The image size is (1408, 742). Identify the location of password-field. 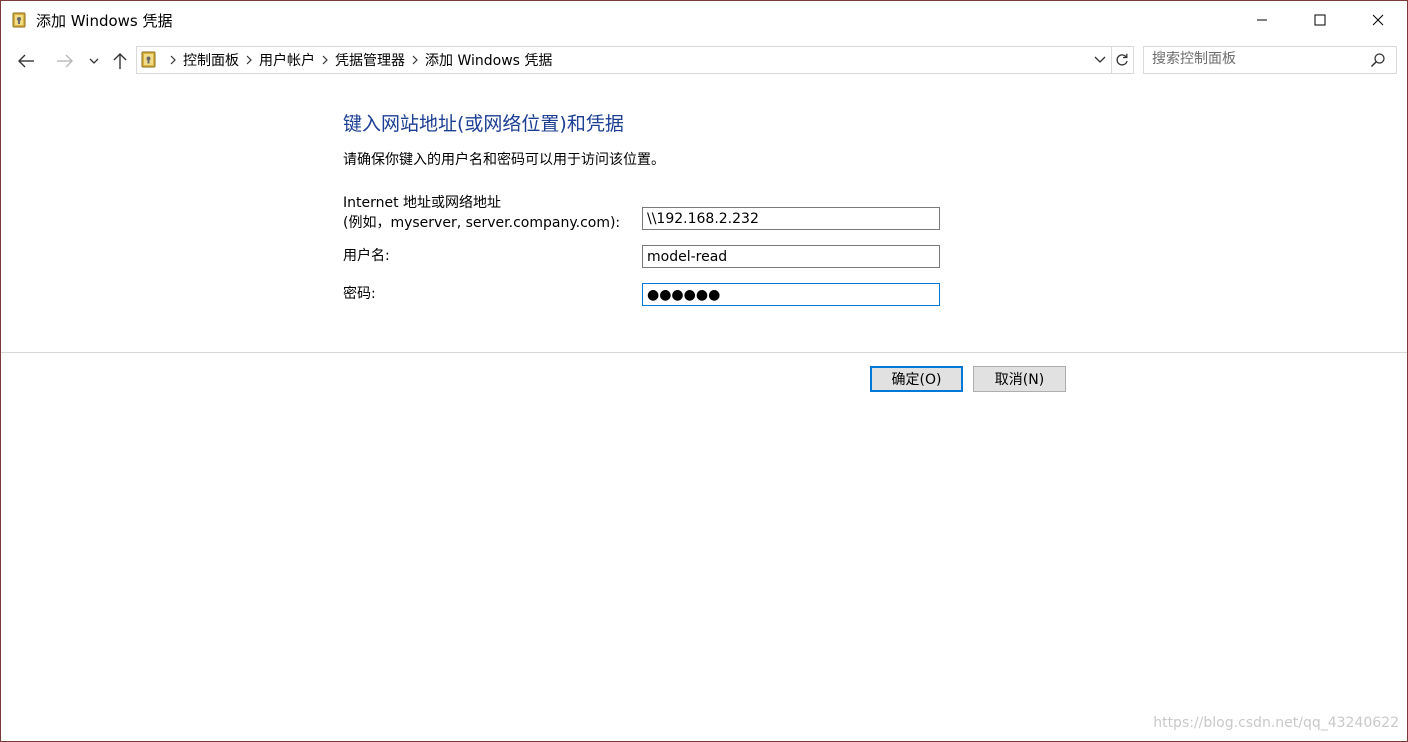
(791, 294).